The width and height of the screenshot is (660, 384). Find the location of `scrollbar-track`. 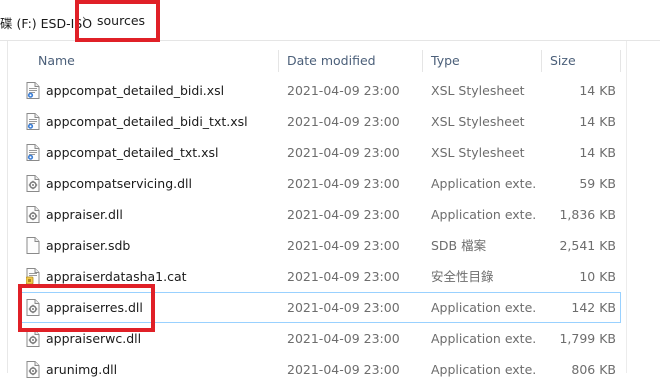

scrollbar-track is located at coordinates (626, 207).